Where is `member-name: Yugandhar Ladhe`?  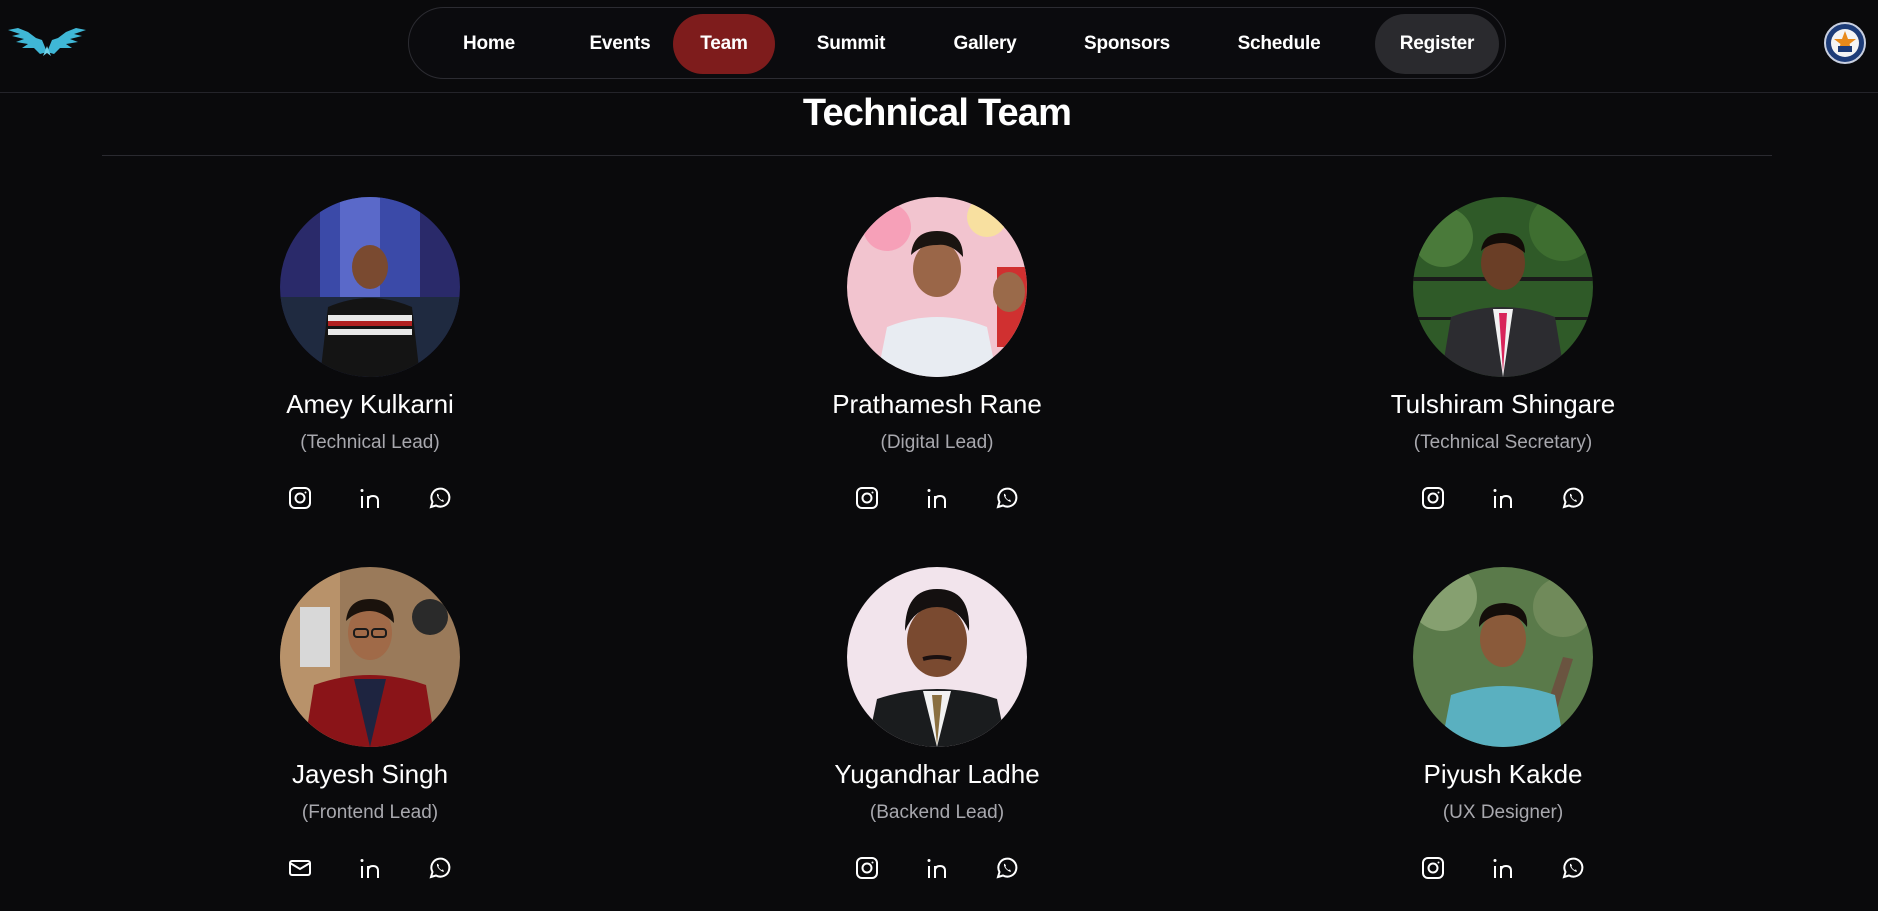 member-name: Yugandhar Ladhe is located at coordinates (937, 774).